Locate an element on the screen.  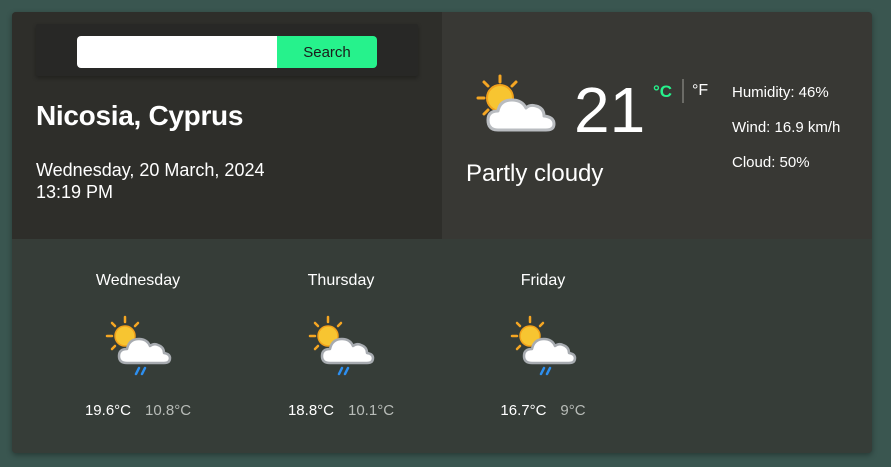
forecast-day: Friday 16.7°C 9°C is located at coordinates (543, 346).